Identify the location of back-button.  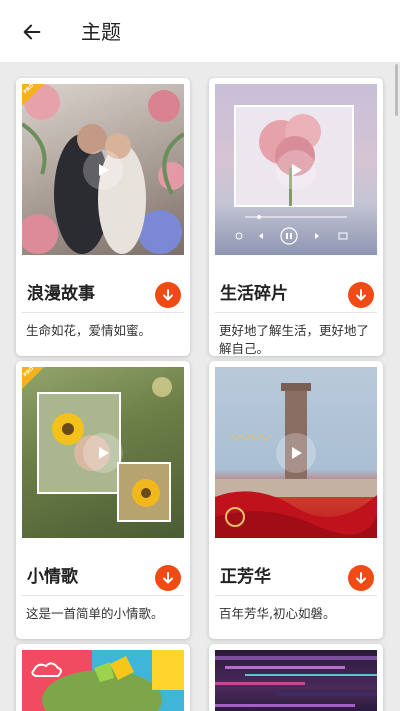
(32, 32).